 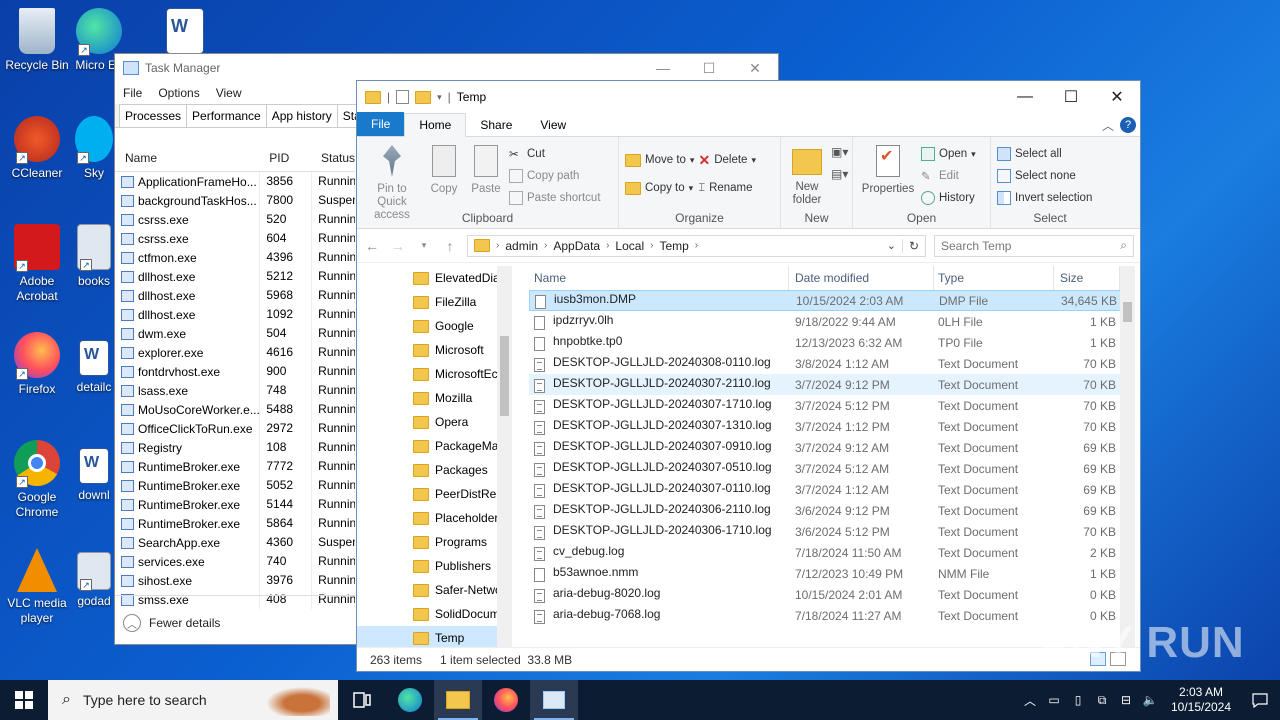 What do you see at coordinates (403, 97) in the screenshot?
I see `properties-quick-icon` at bounding box center [403, 97].